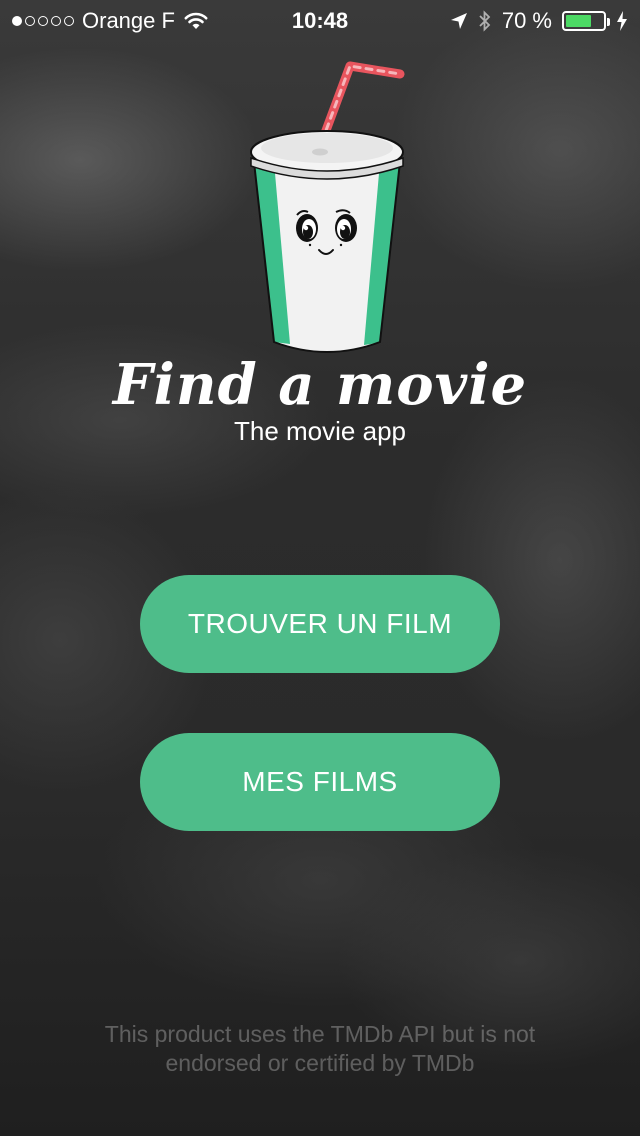 The width and height of the screenshot is (640, 1136). I want to click on my-movies-button: MES FILMS, so click(320, 782).